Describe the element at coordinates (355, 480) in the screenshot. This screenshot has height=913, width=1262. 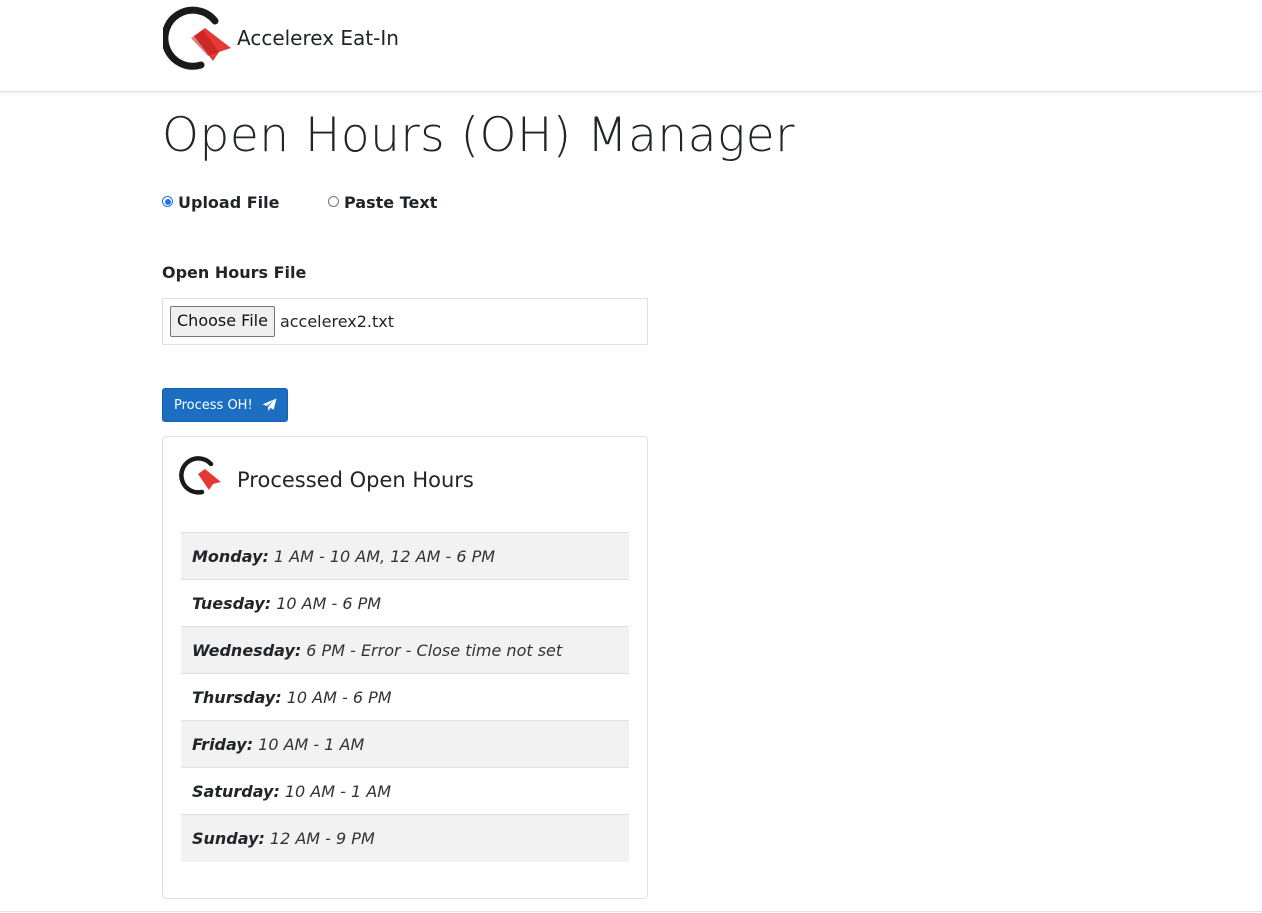
I see `processed-hours-title: Processed Open Hours` at that location.